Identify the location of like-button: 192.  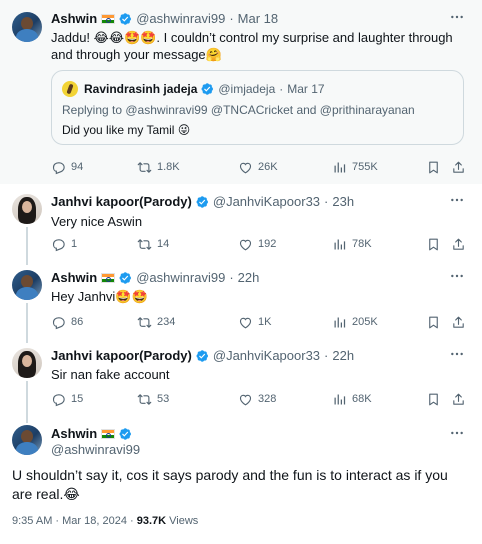
(257, 244).